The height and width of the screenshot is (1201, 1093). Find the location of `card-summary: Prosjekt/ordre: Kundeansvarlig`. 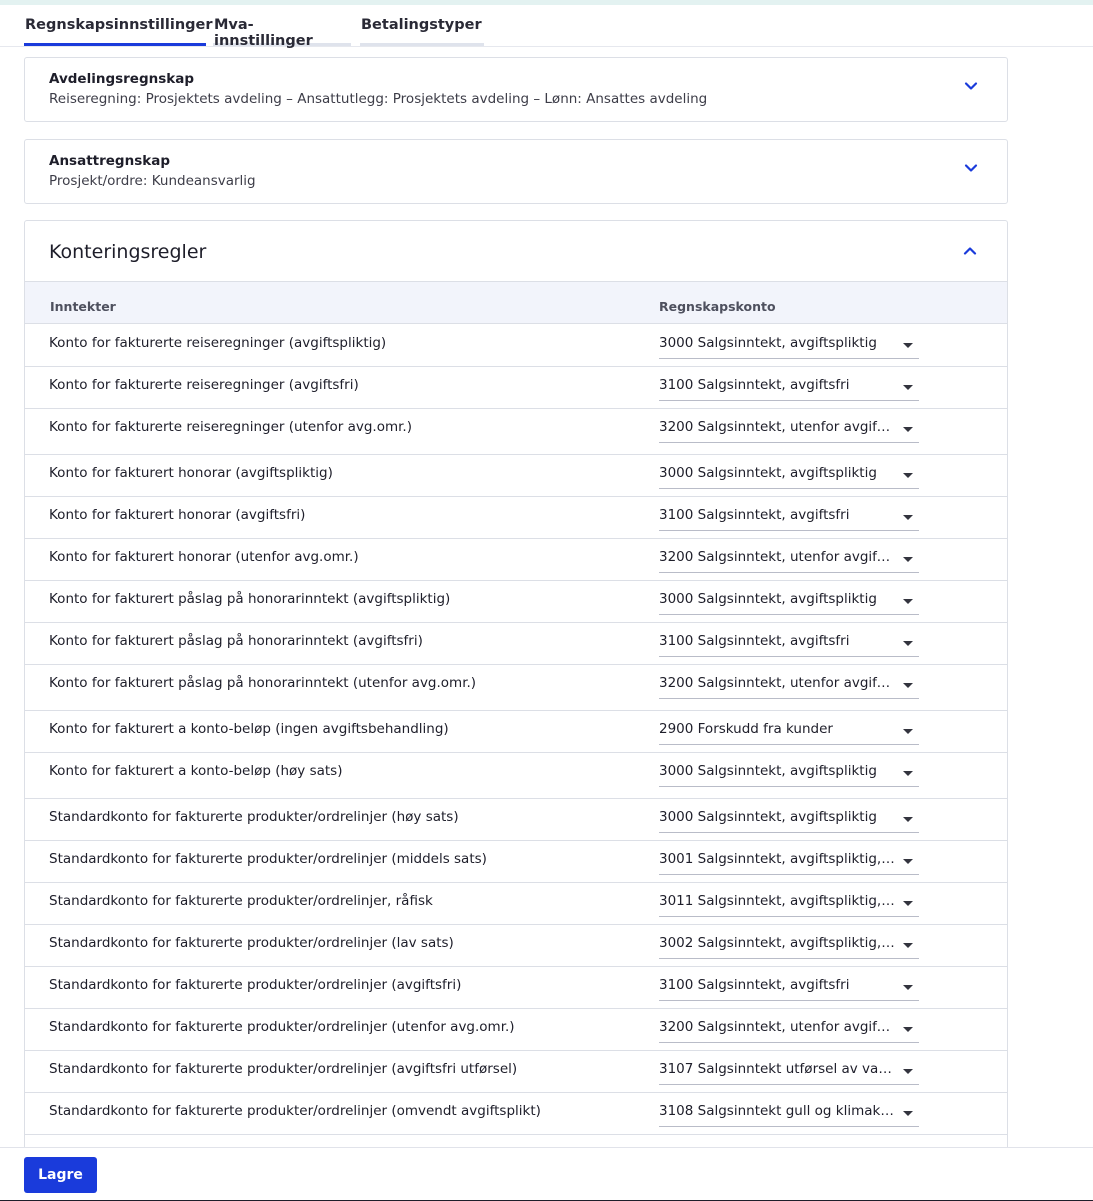

card-summary: Prosjekt/ordre: Kundeansvarlig is located at coordinates (152, 181).